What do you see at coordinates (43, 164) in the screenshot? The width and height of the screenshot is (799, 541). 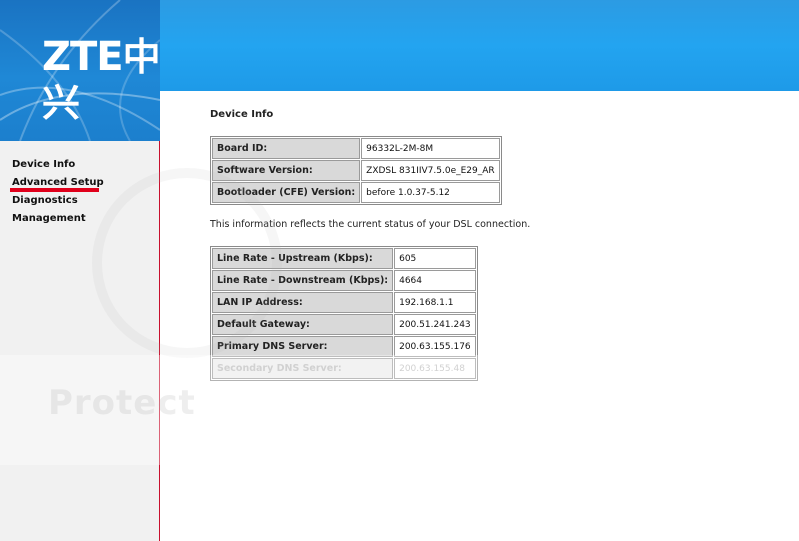 I see `sidebar-item-device-info: Device Info` at bounding box center [43, 164].